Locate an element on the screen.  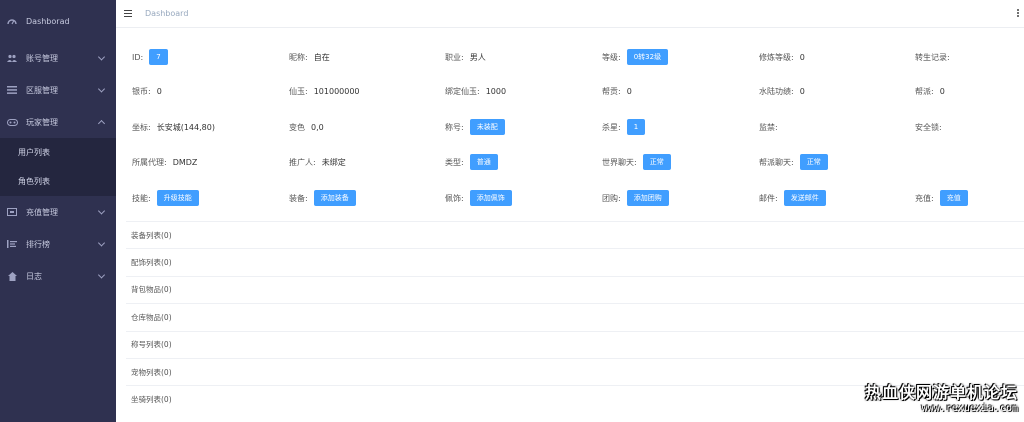
field-value: 男人 is located at coordinates (477, 57).